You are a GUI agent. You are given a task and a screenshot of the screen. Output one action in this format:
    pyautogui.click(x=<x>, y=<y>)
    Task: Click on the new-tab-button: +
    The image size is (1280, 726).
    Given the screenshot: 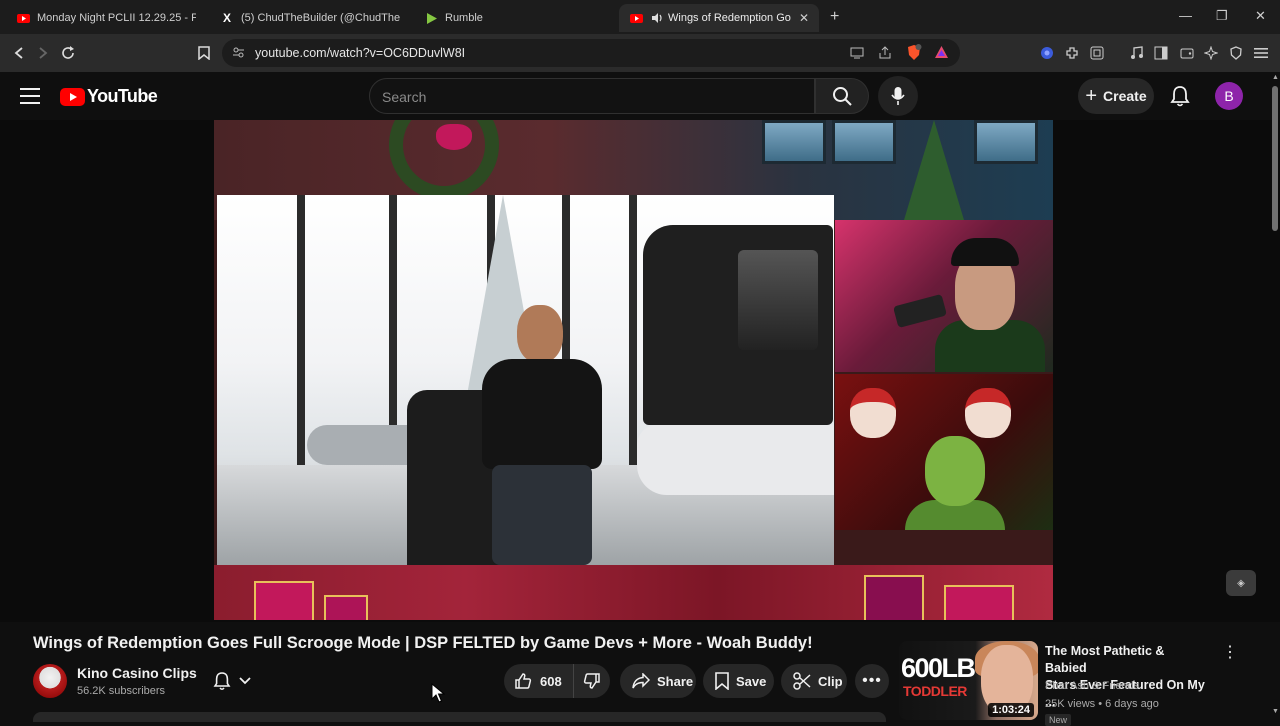 What is the action you would take?
    pyautogui.click(x=834, y=17)
    